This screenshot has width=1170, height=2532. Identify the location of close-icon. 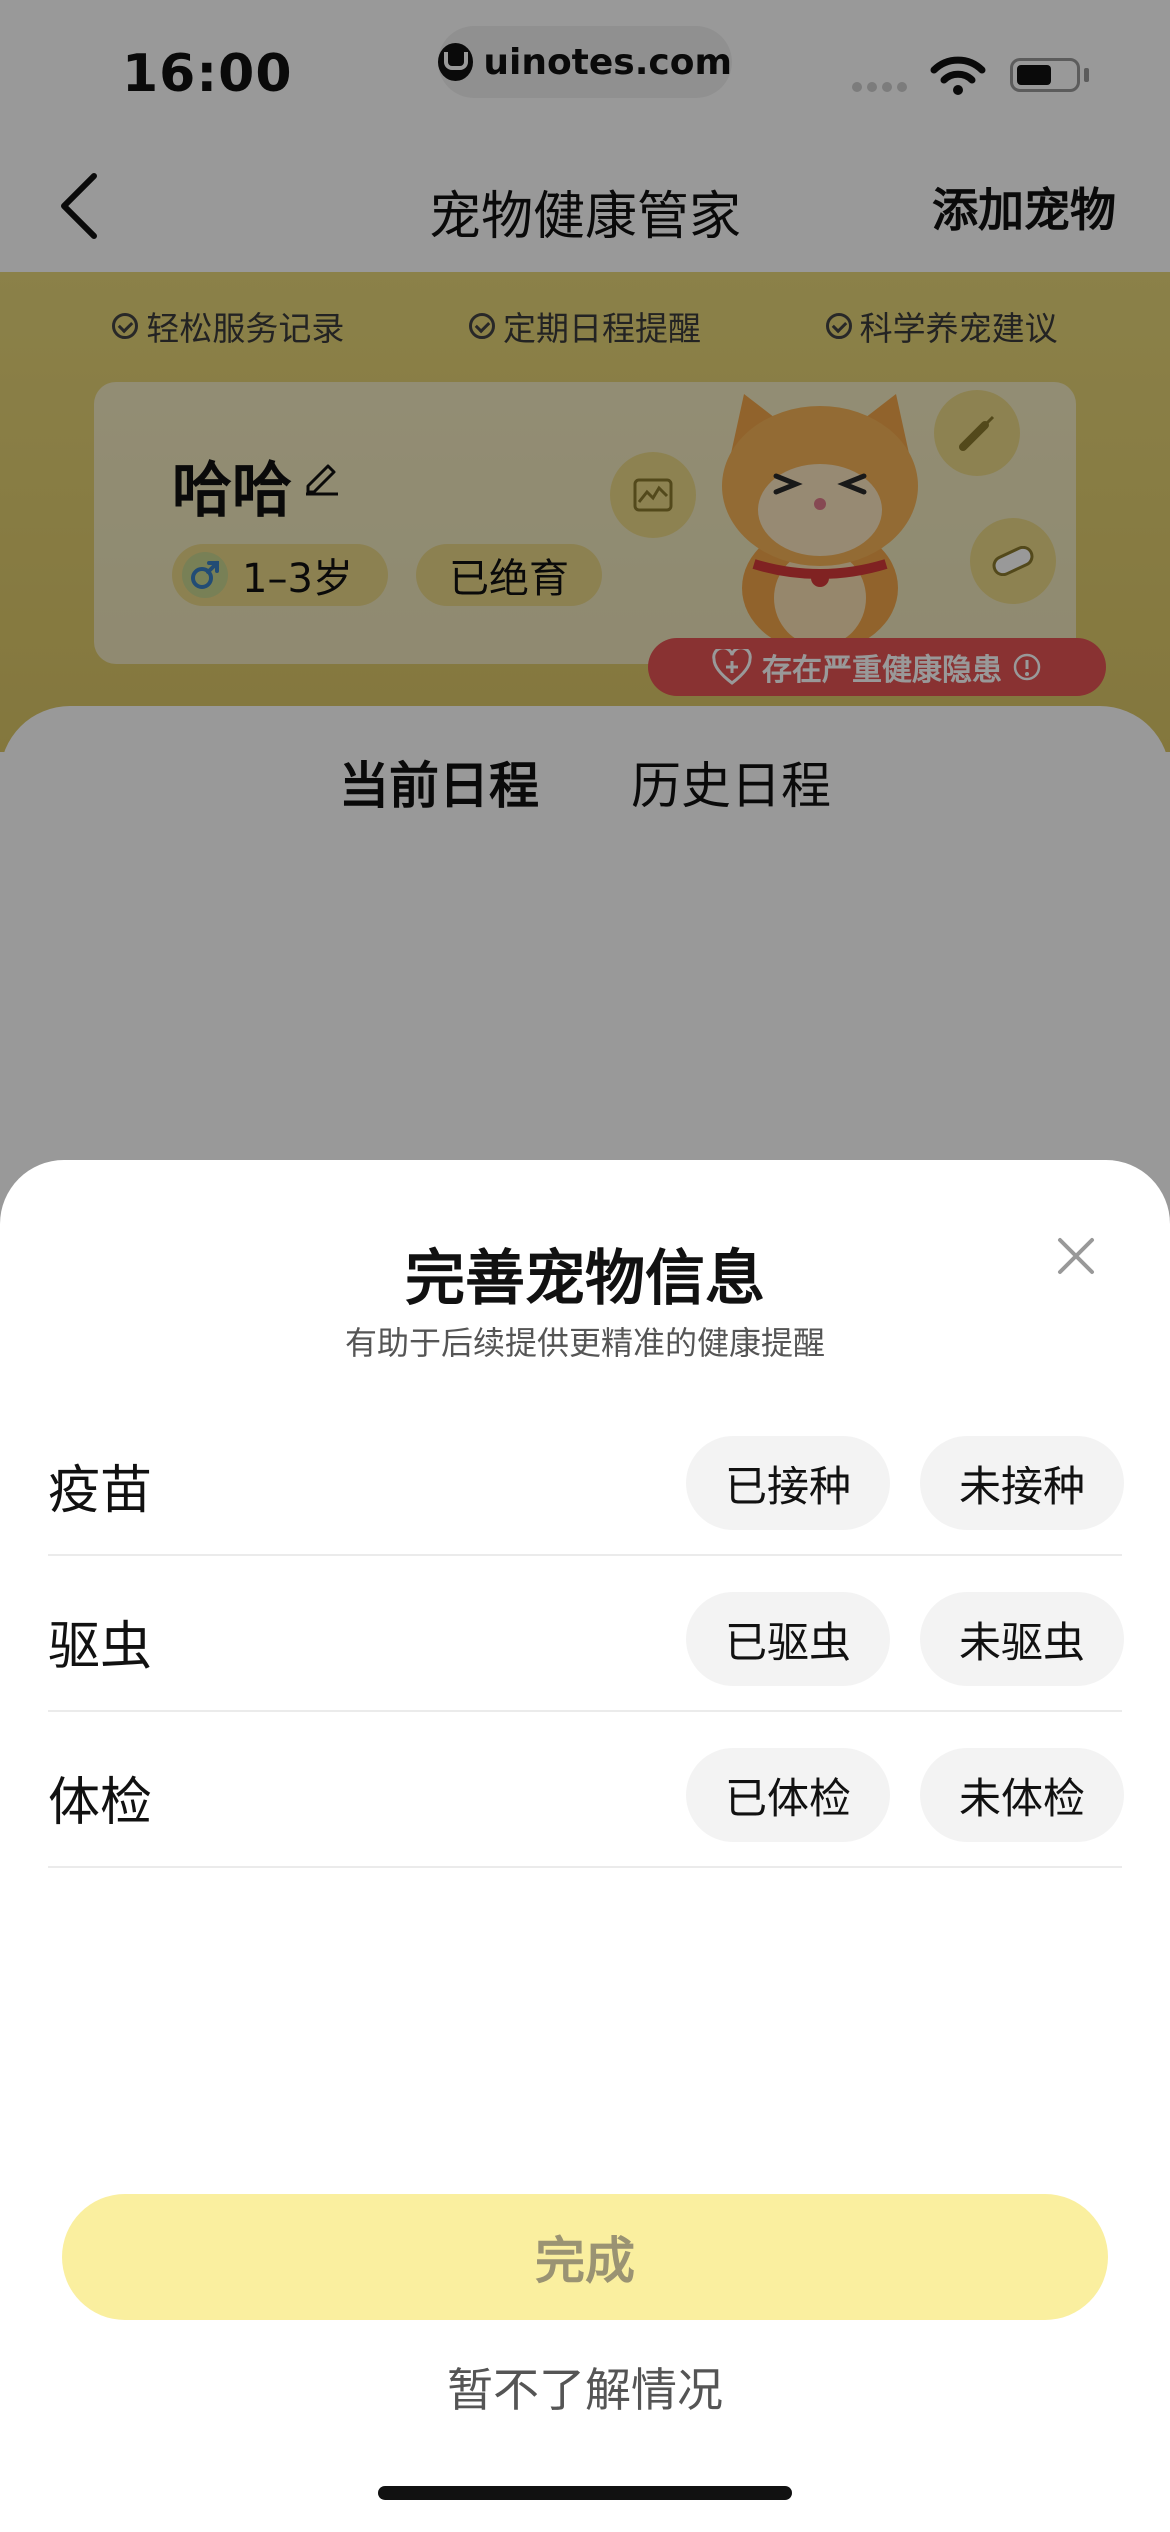
(1076, 1256).